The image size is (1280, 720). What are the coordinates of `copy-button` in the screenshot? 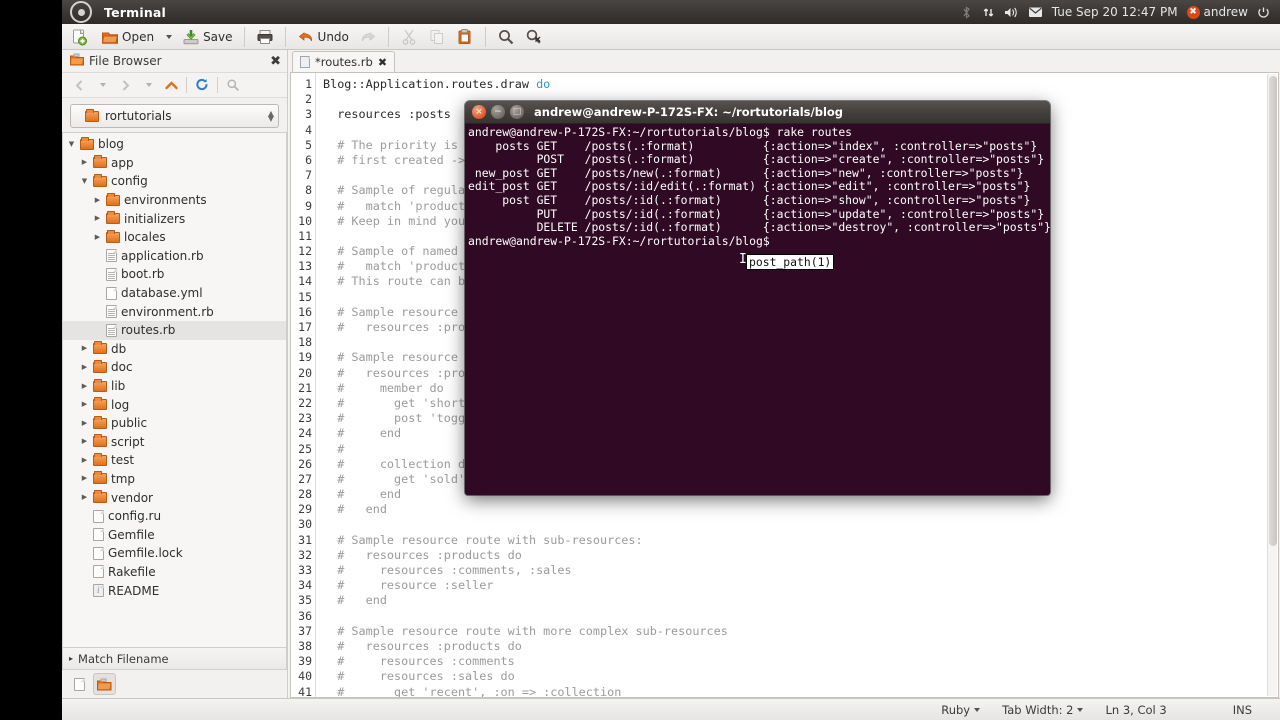 It's located at (437, 37).